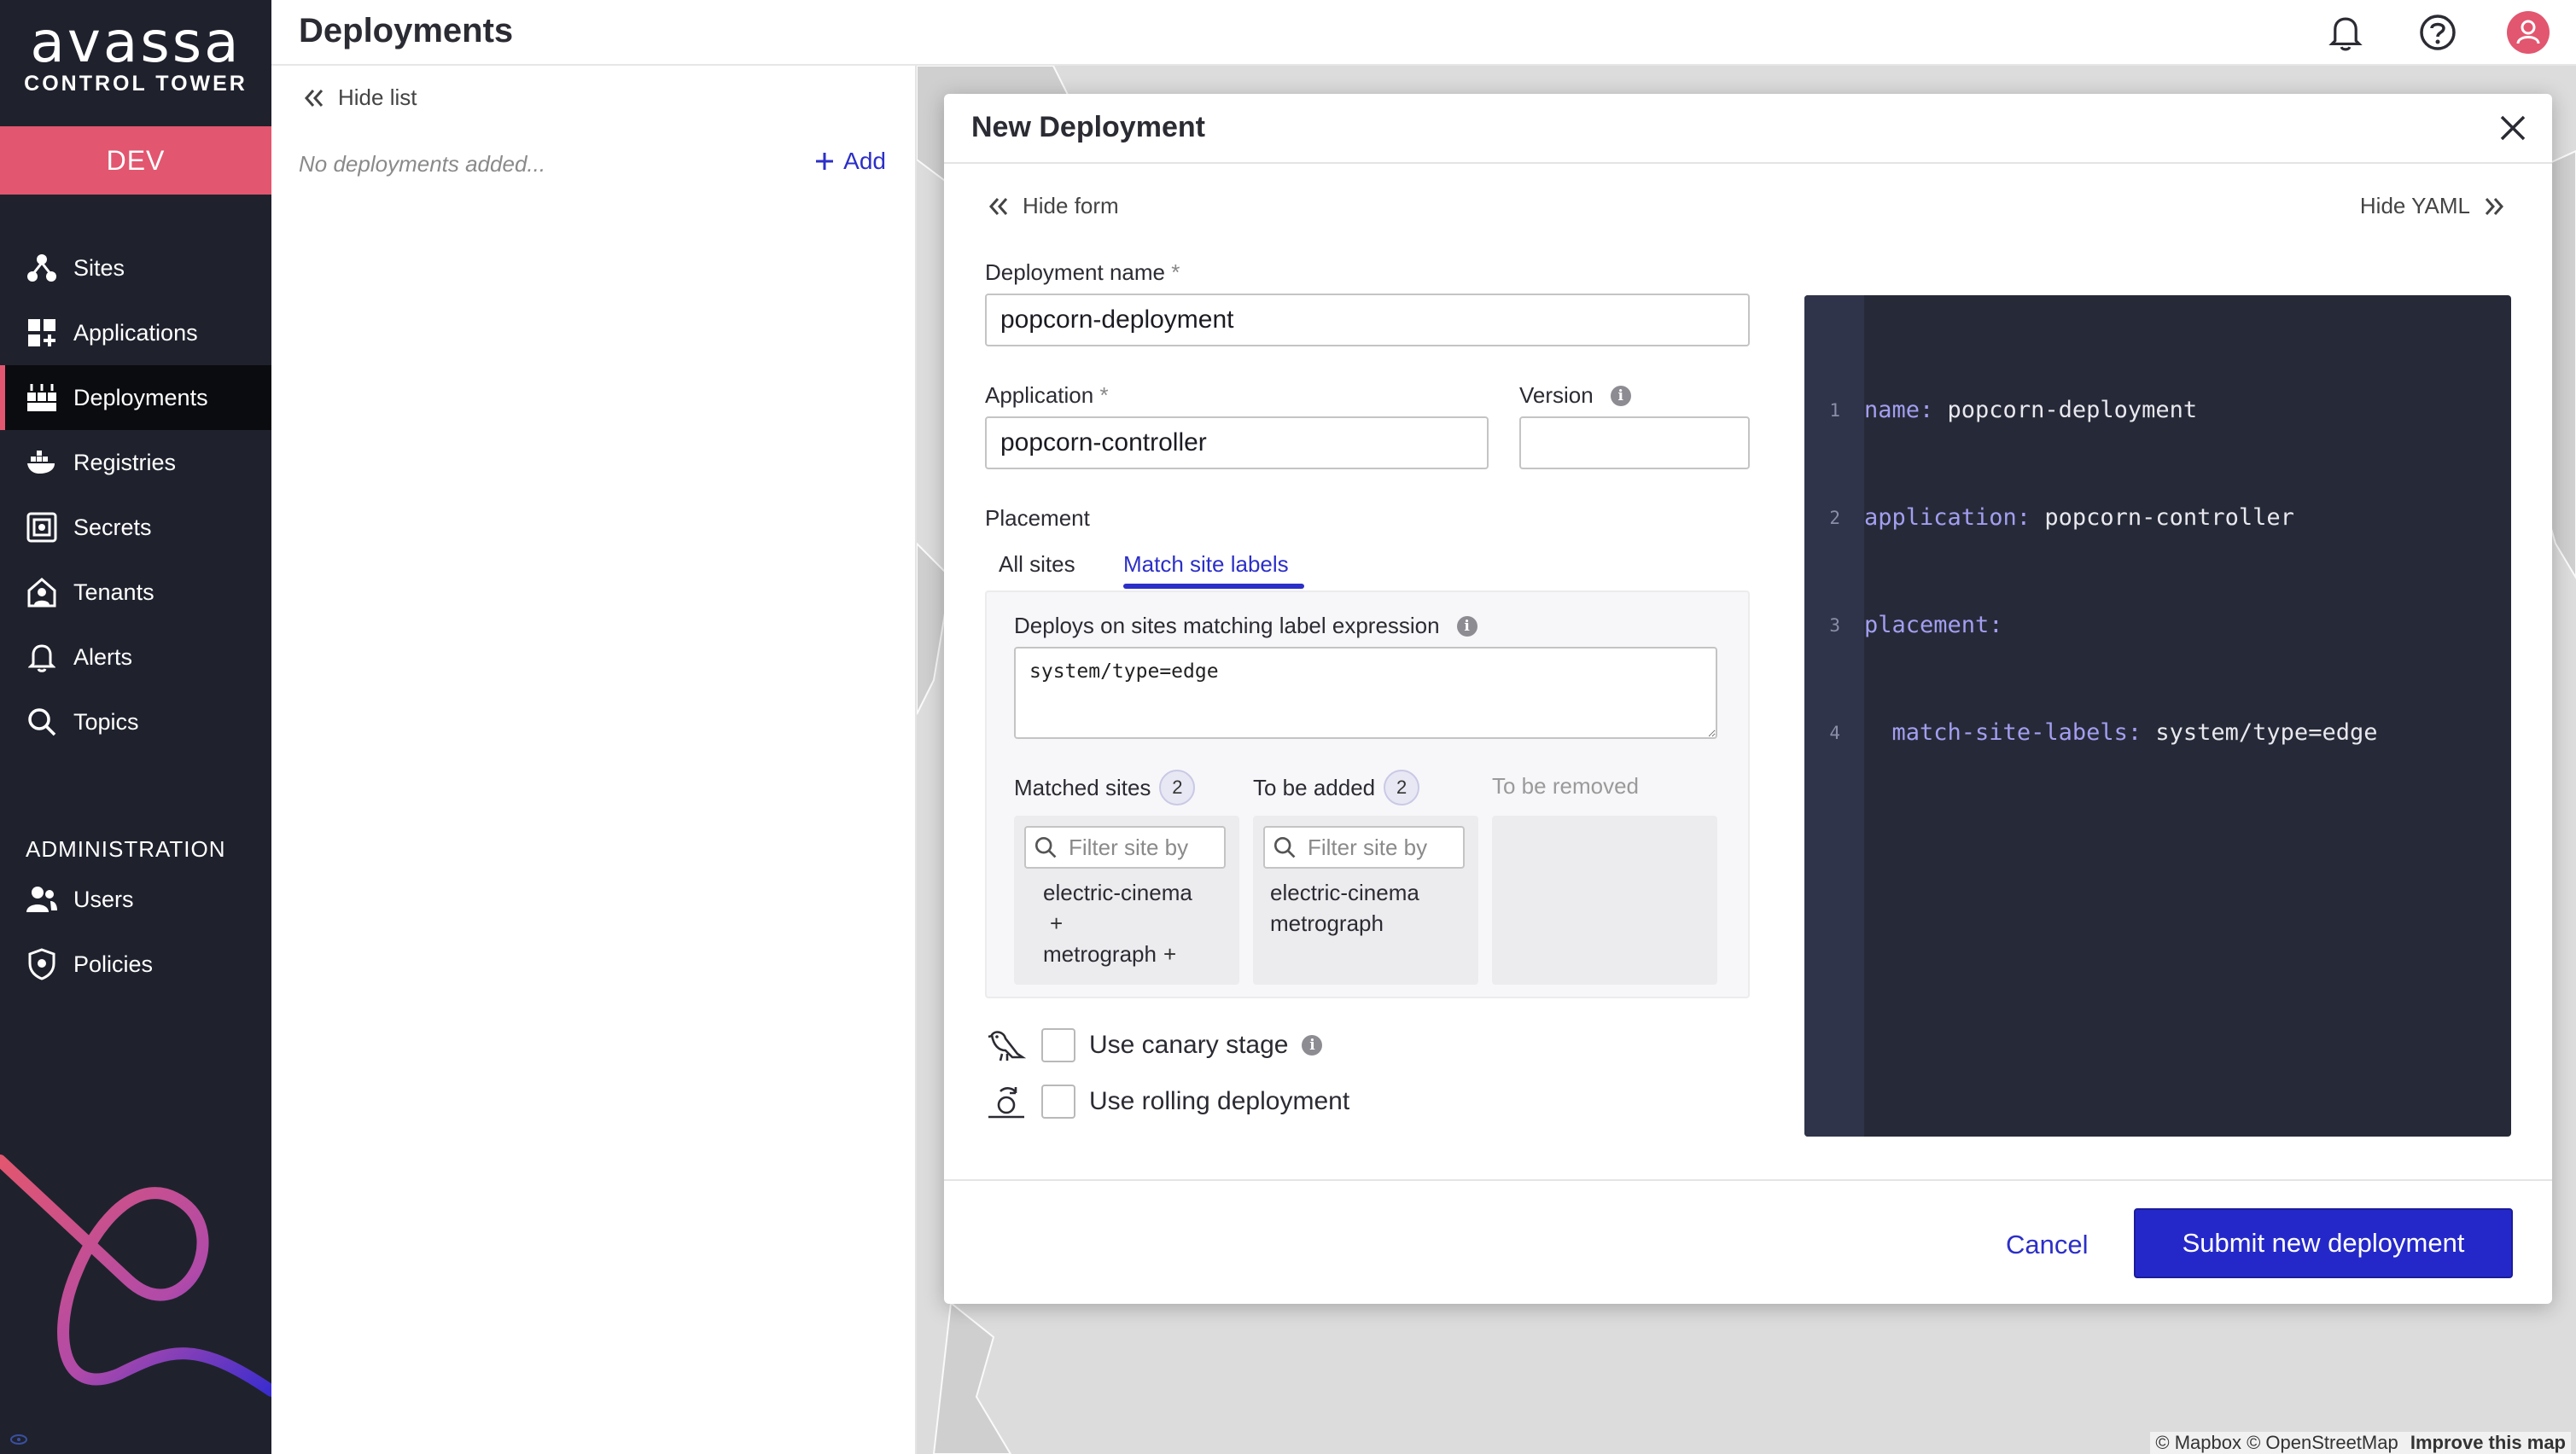  Describe the element at coordinates (103, 657) in the screenshot. I see `sidebar-item-label: Alerts` at that location.